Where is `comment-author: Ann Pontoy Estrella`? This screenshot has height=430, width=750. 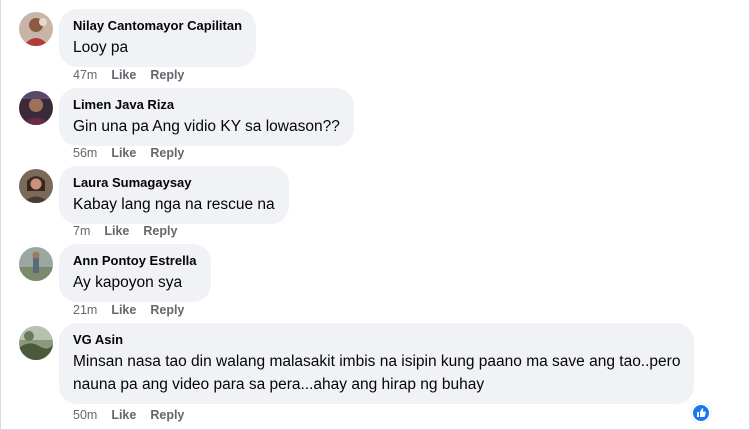 comment-author: Ann Pontoy Estrella is located at coordinates (135, 260).